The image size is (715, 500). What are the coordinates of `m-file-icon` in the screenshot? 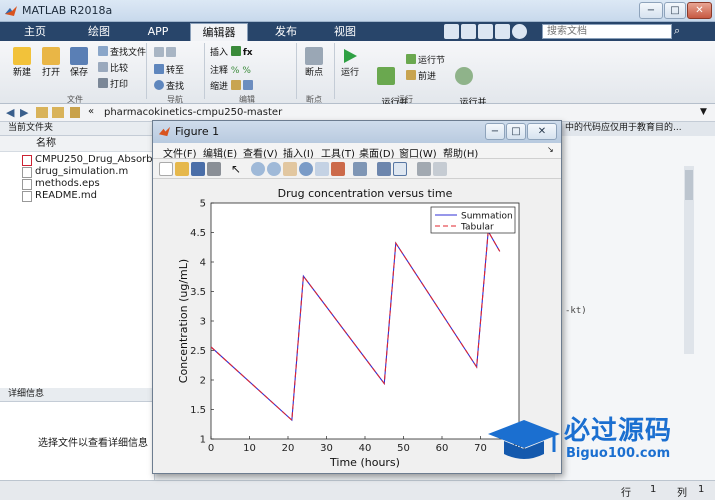 It's located at (27, 172).